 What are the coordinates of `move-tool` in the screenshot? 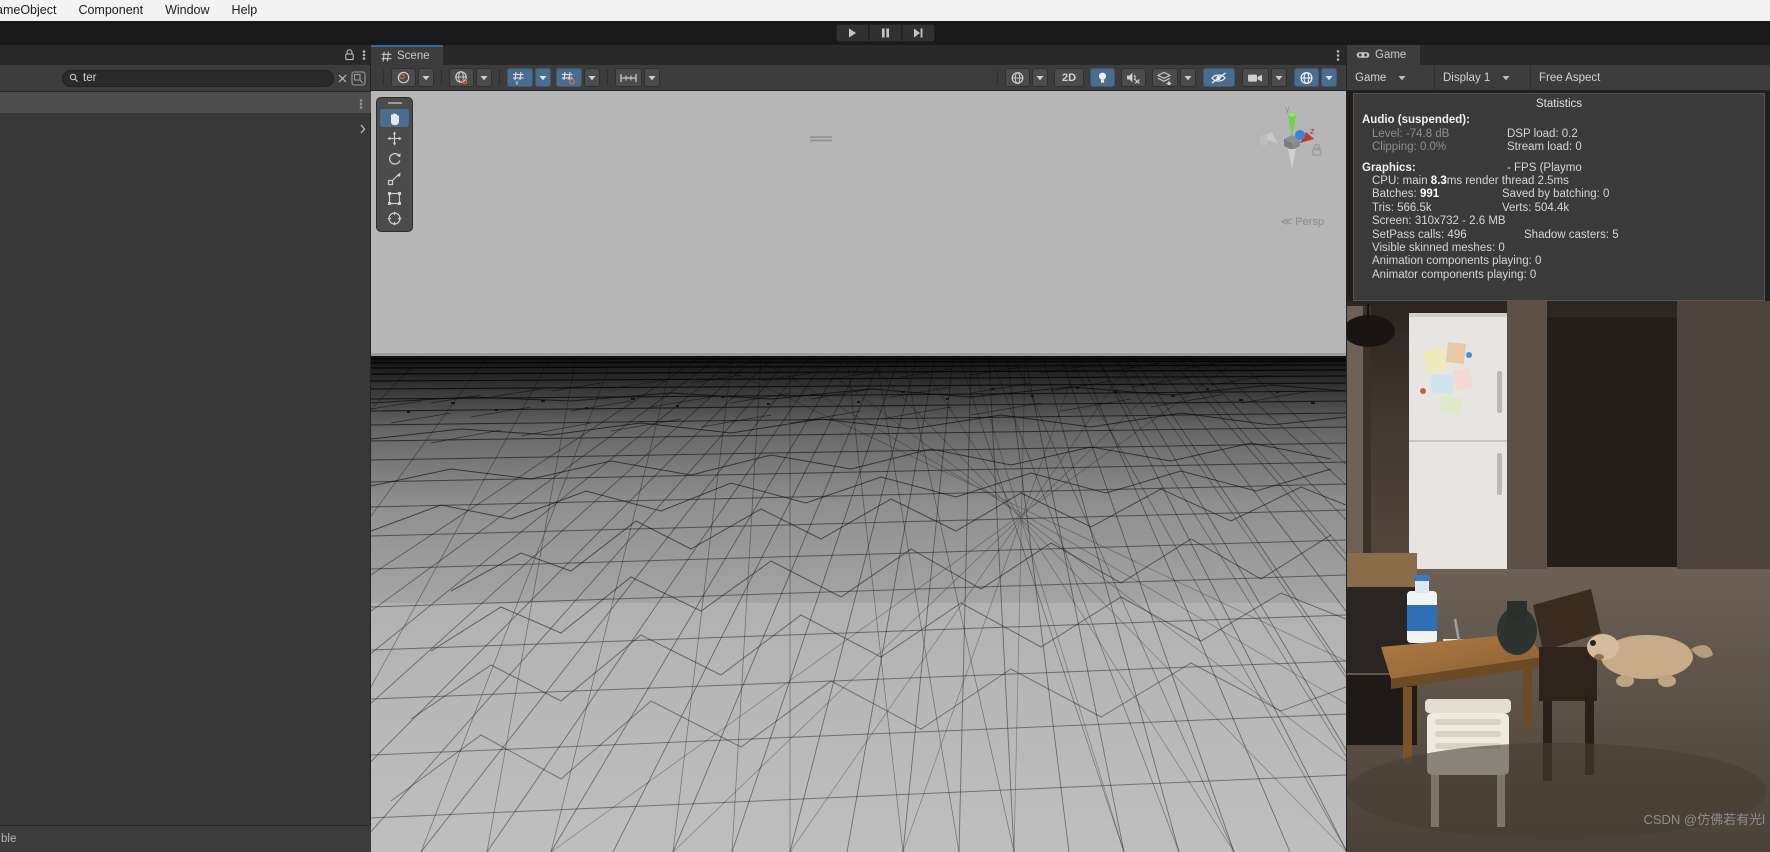 It's located at (394, 138).